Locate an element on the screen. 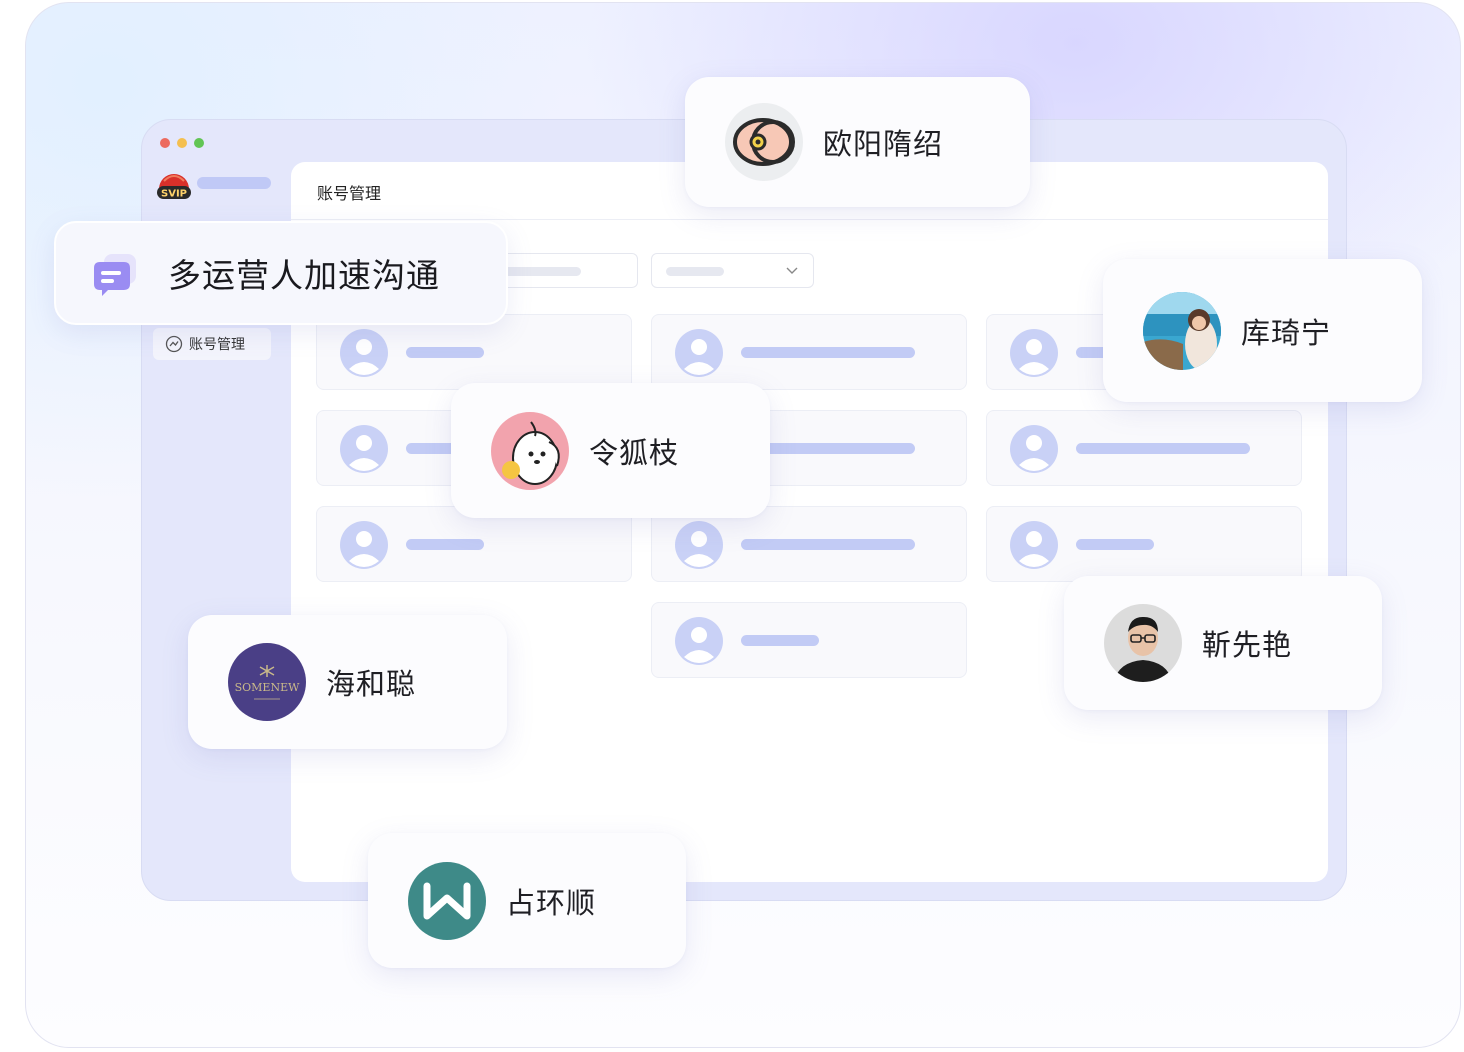  cartoon-dog-avatar is located at coordinates (530, 450).